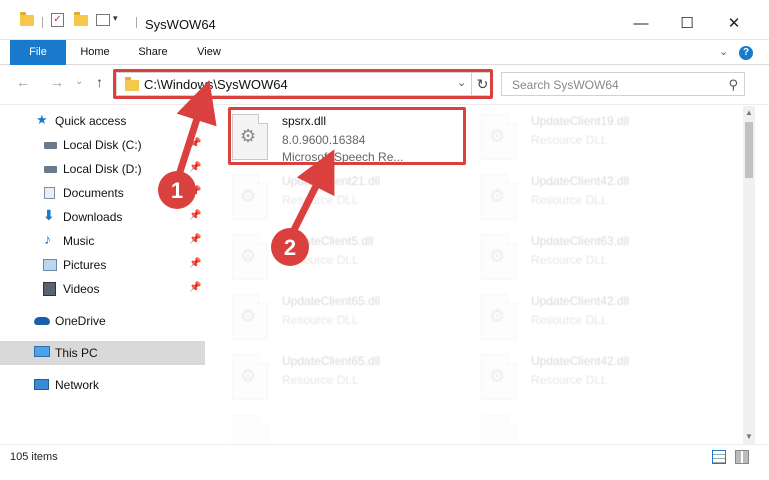 The height and width of the screenshot is (480, 769). What do you see at coordinates (50, 169) in the screenshot?
I see `drive-icon` at bounding box center [50, 169].